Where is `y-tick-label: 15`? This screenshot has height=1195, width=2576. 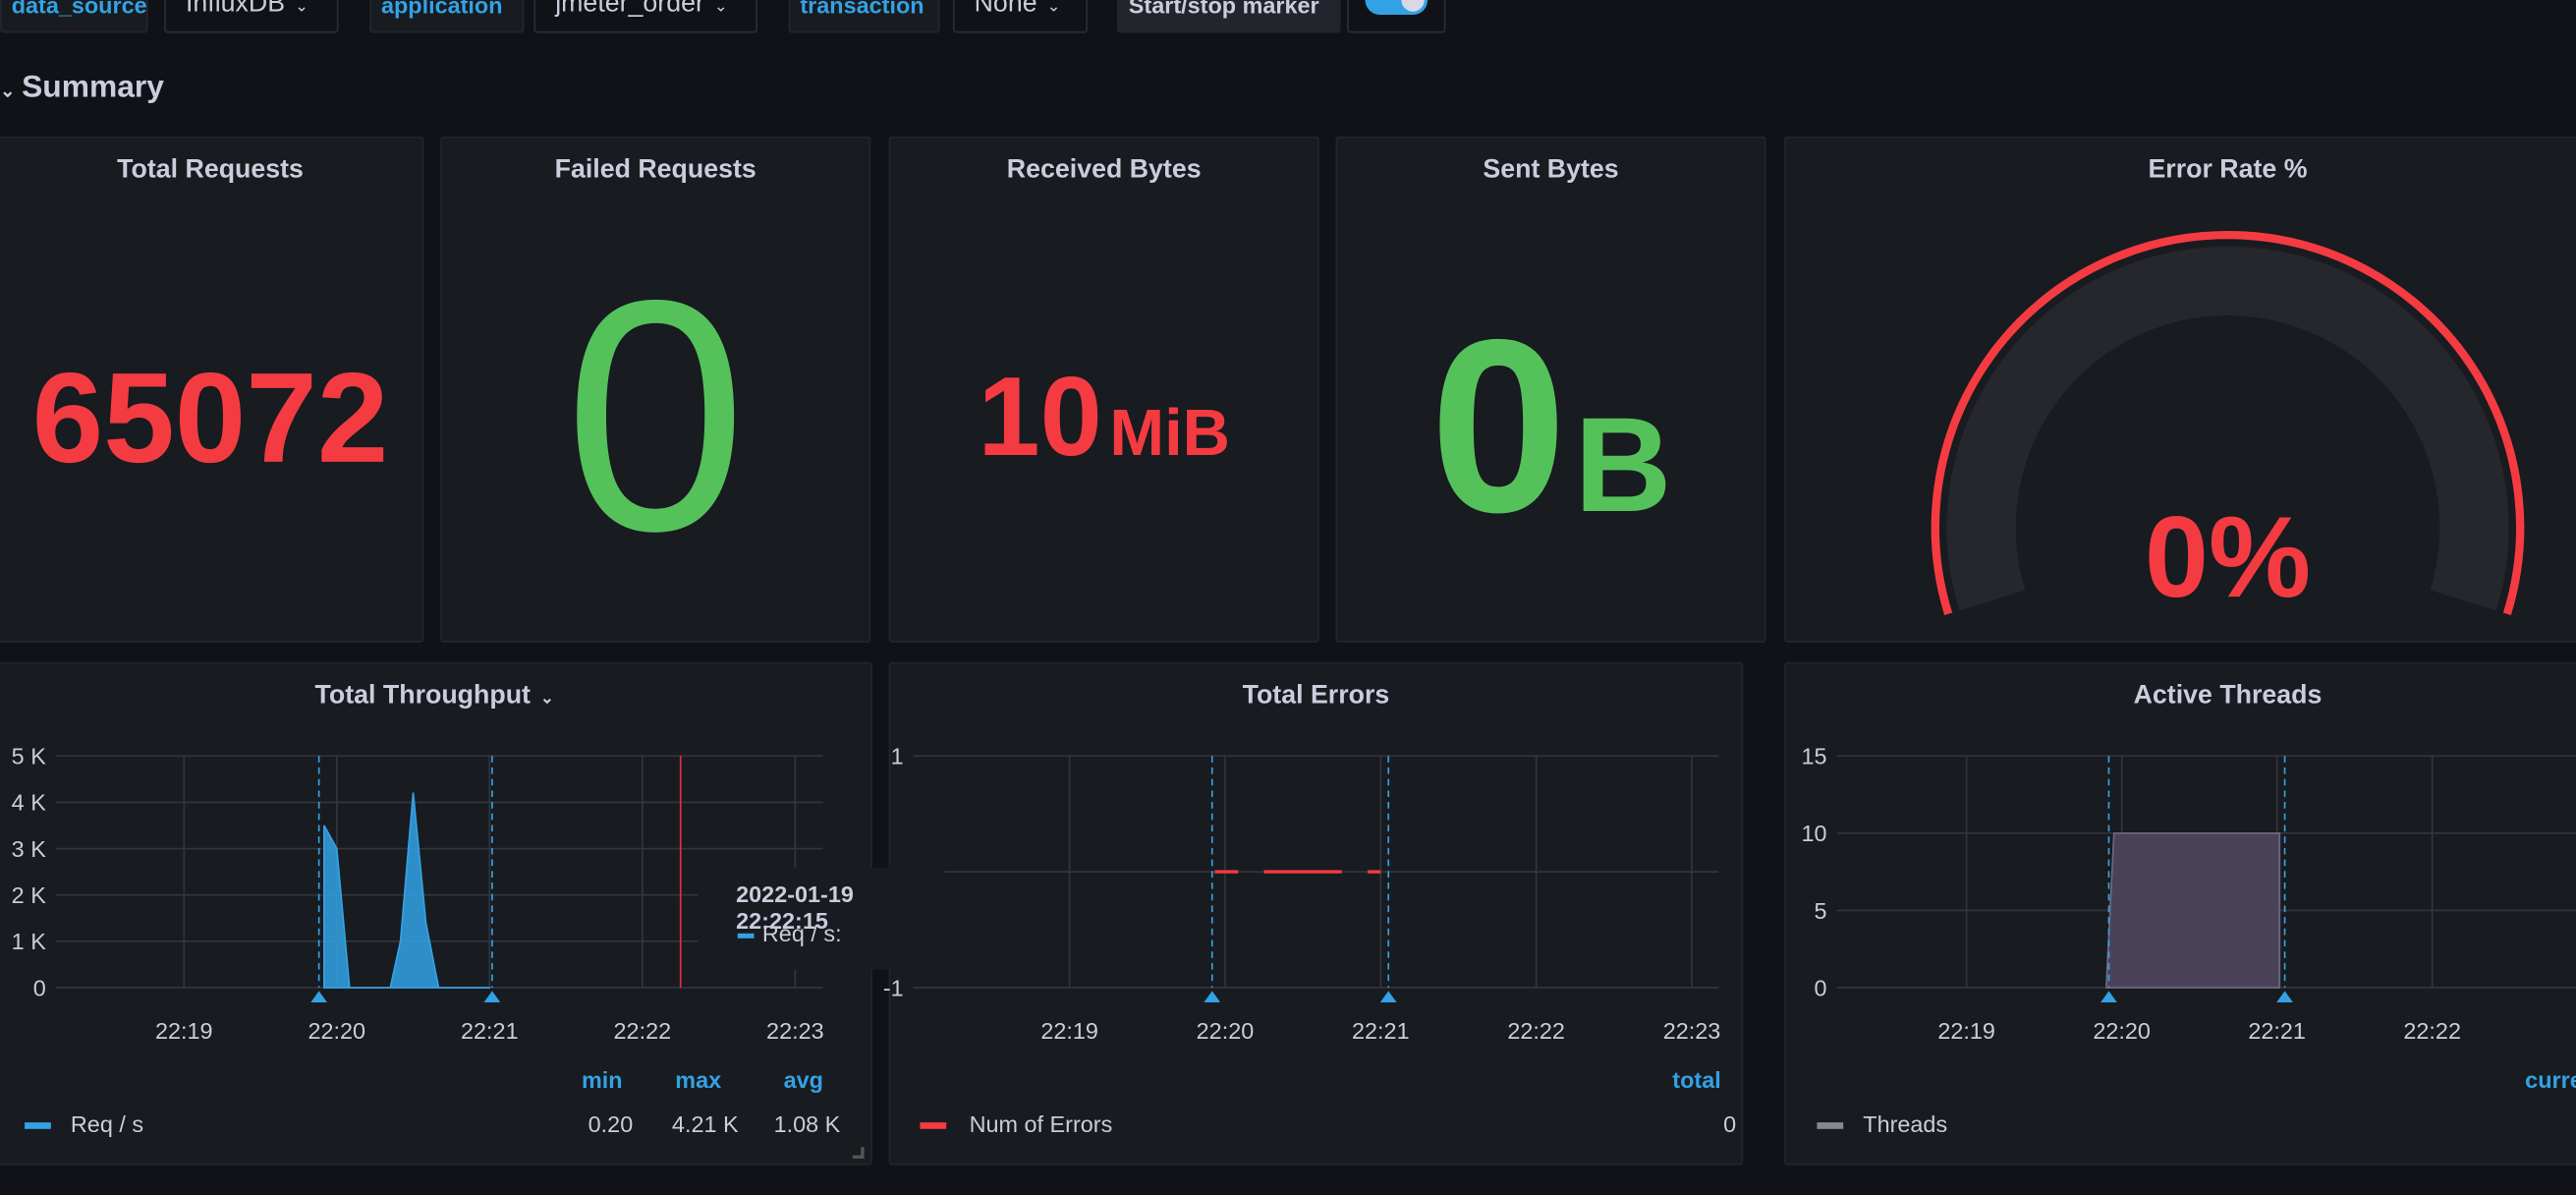
y-tick-label: 15 is located at coordinates (1813, 756).